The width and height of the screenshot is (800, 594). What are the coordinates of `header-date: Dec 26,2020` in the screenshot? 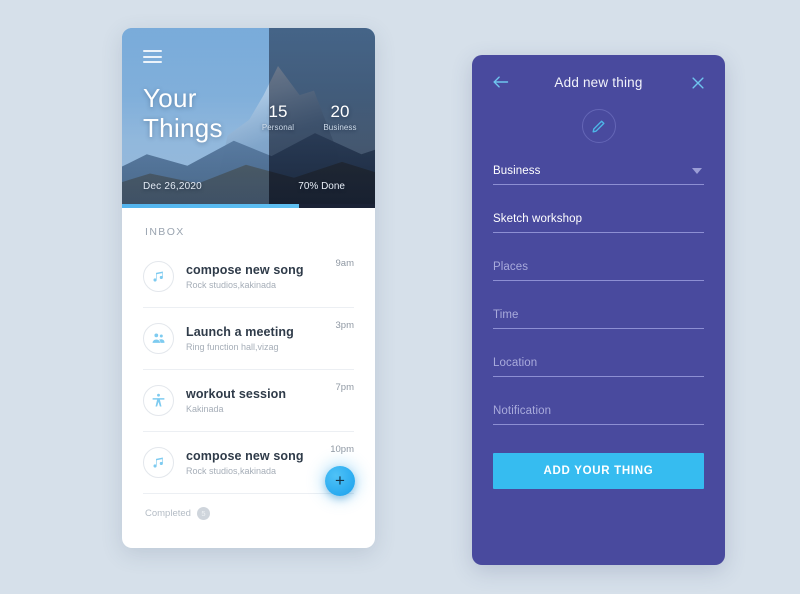 It's located at (172, 186).